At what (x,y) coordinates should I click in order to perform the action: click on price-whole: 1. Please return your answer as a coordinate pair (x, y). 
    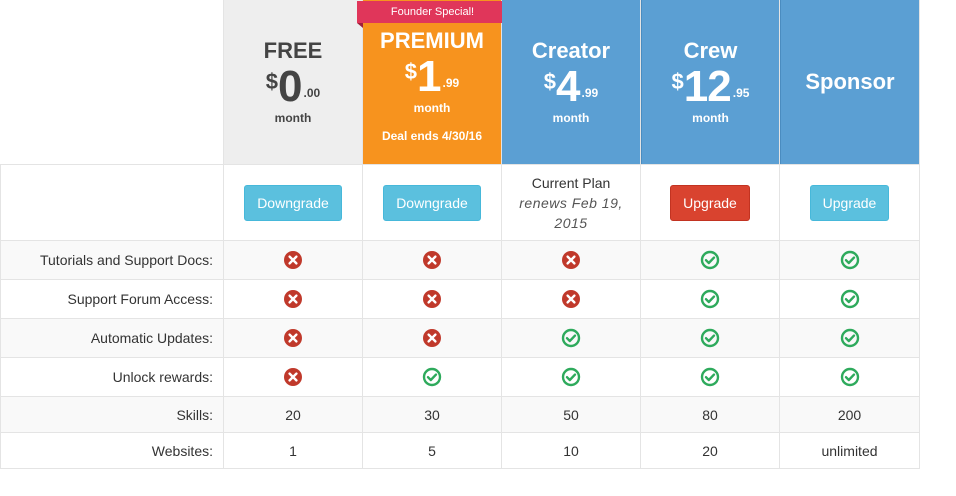
    Looking at the image, I should click on (429, 76).